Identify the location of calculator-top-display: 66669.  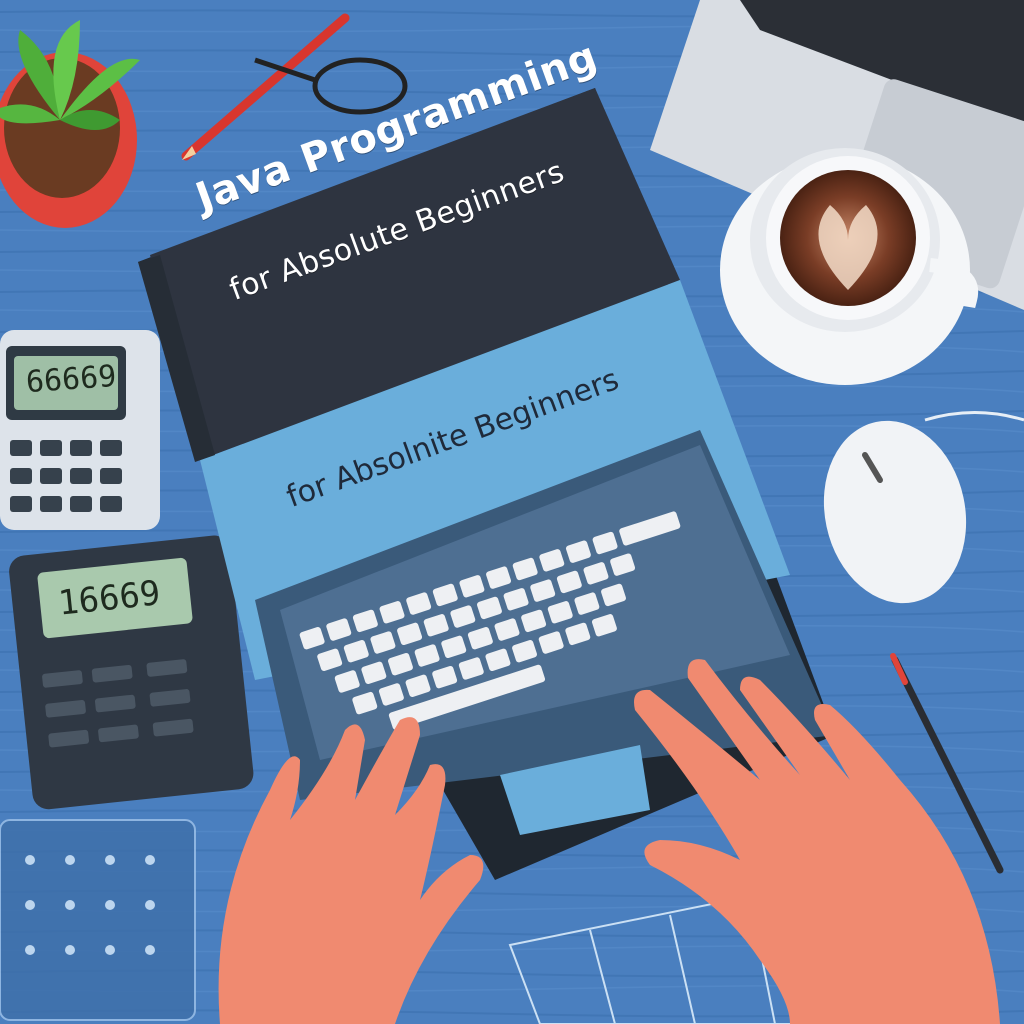
(71, 379).